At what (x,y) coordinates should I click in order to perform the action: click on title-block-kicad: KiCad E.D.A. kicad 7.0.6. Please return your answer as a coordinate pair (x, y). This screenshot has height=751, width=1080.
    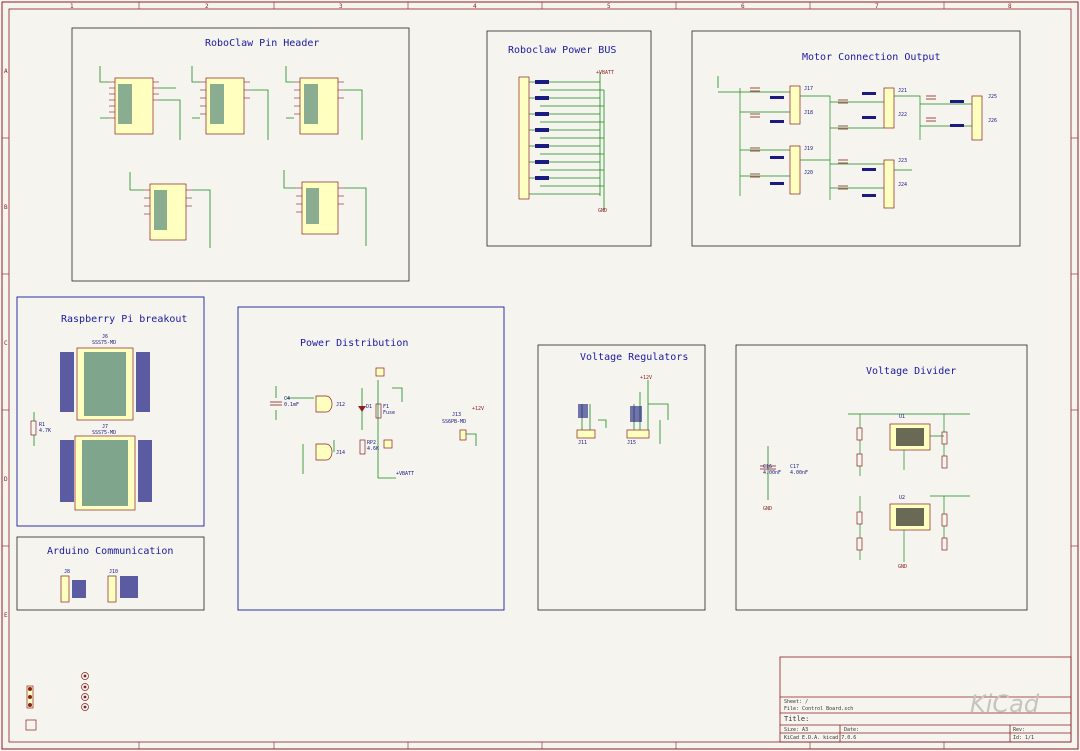
    Looking at the image, I should click on (820, 738).